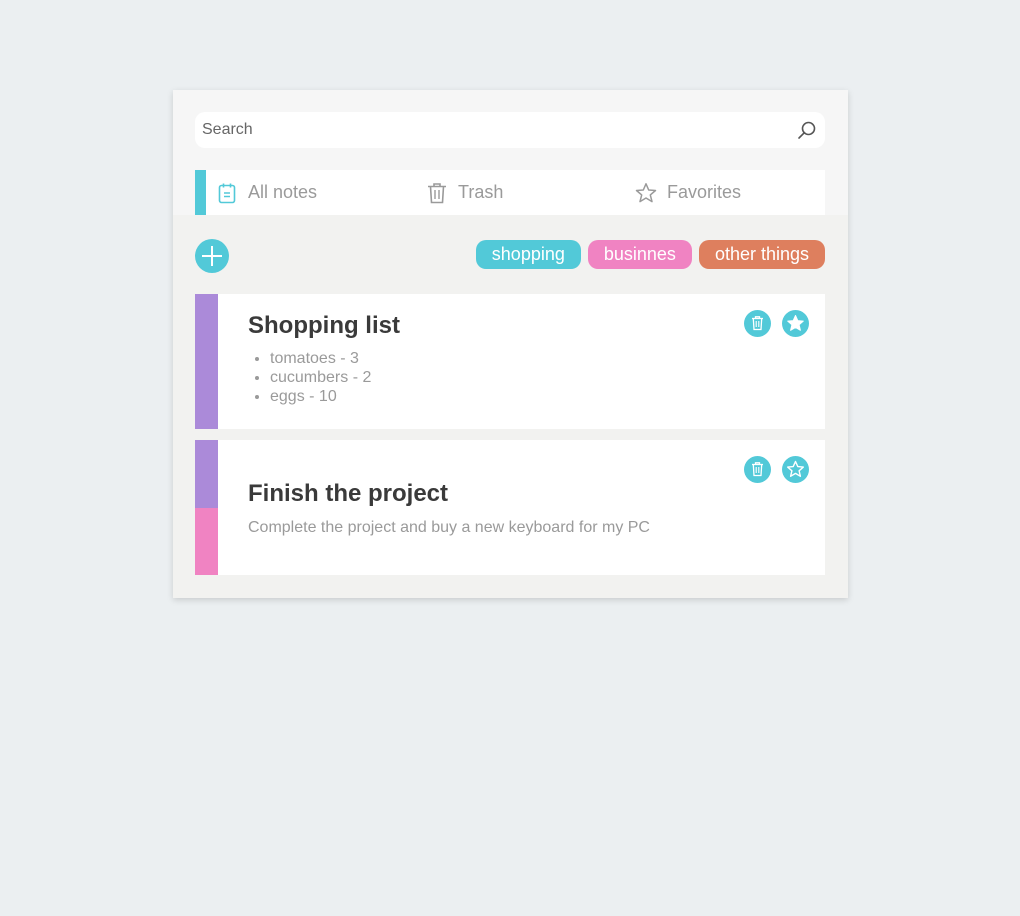 The height and width of the screenshot is (916, 1020). Describe the element at coordinates (528, 254) in the screenshot. I see `tag-shopping: shopping` at that location.